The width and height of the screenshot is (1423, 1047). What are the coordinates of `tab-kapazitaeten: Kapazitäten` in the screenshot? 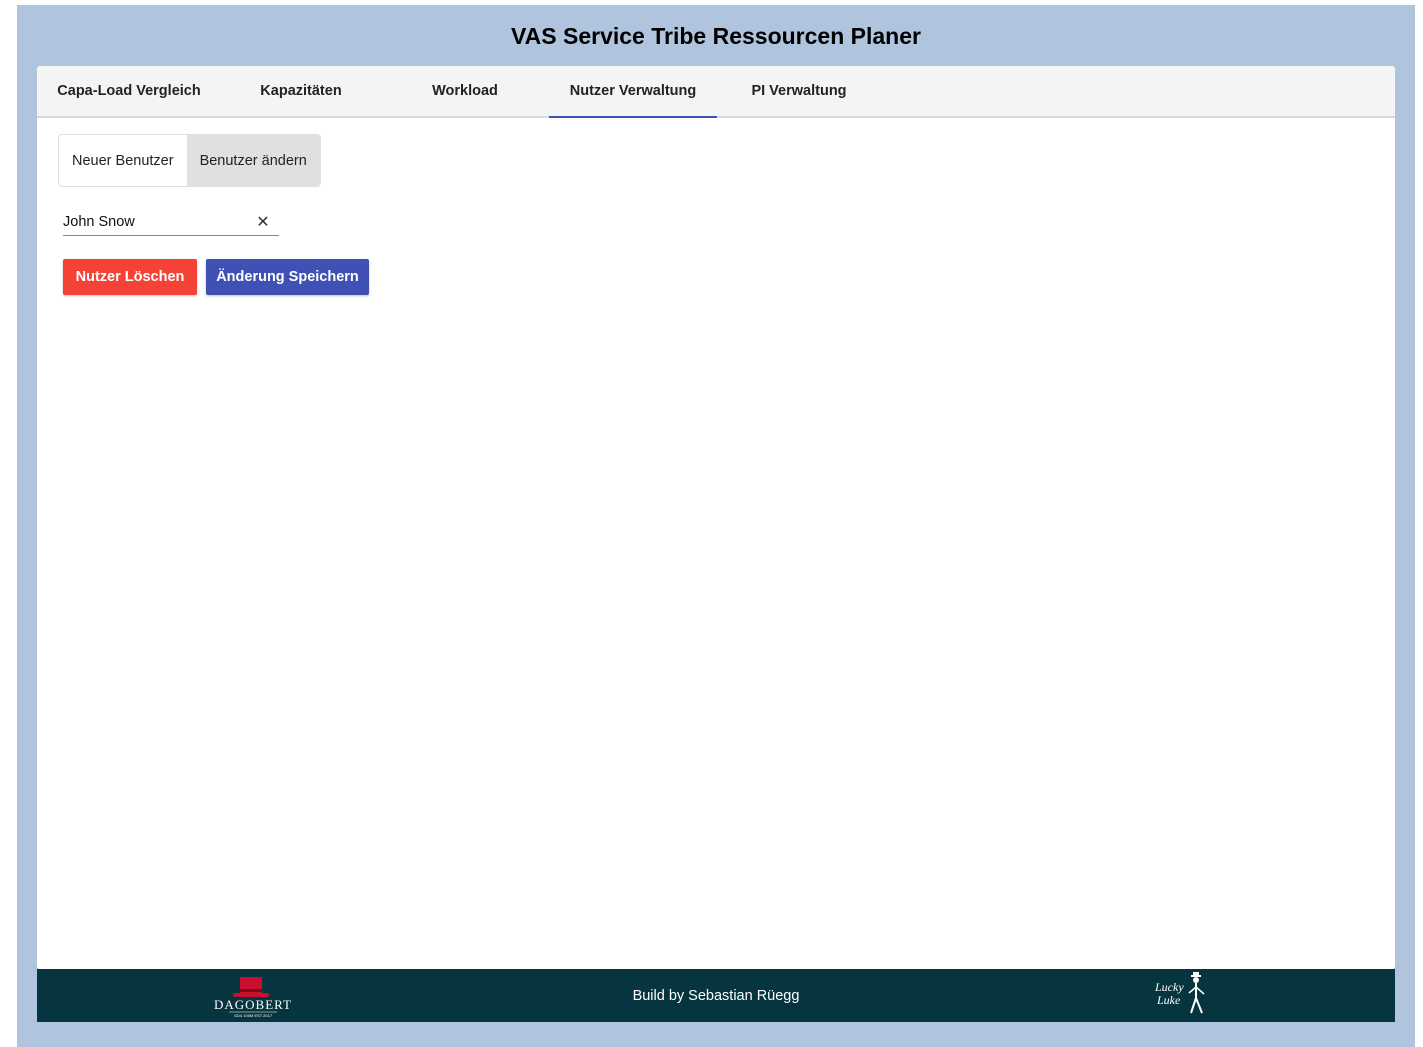 It's located at (301, 91).